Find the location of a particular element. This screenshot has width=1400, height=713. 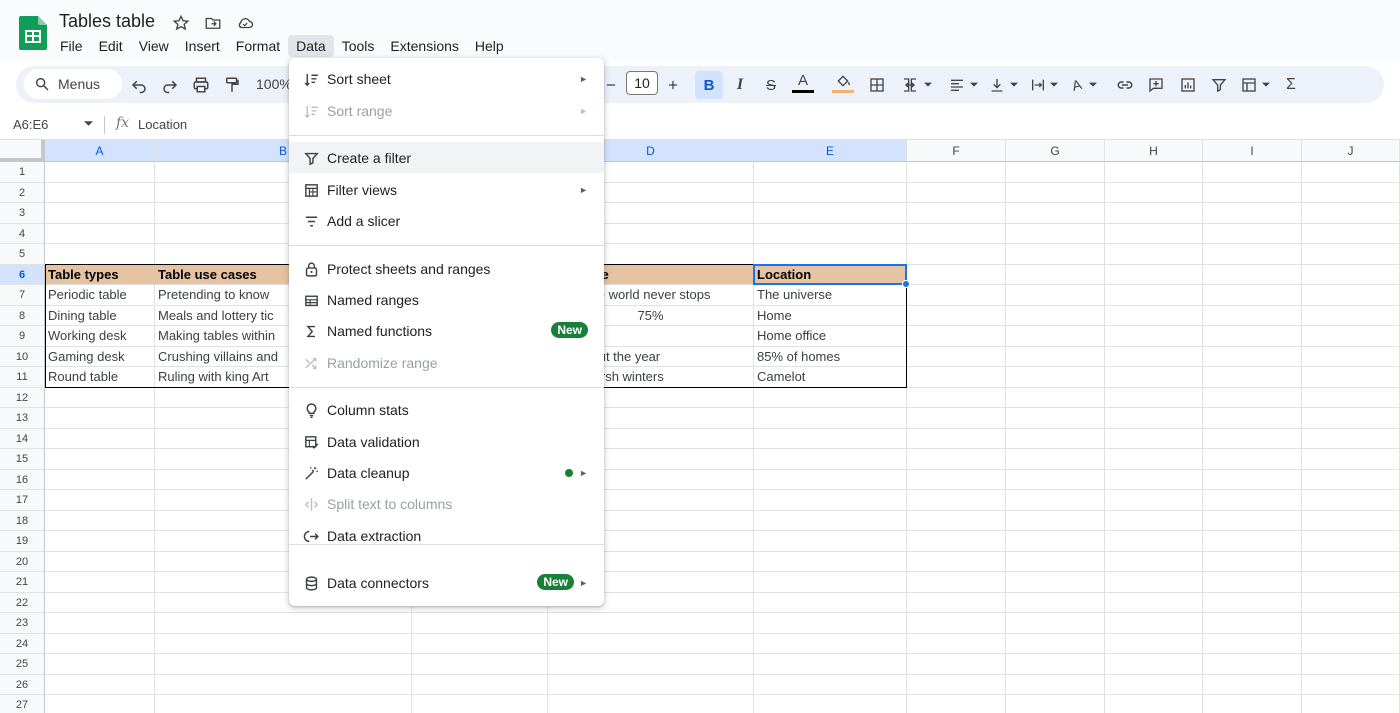

column-header-i: I is located at coordinates (1252, 151).